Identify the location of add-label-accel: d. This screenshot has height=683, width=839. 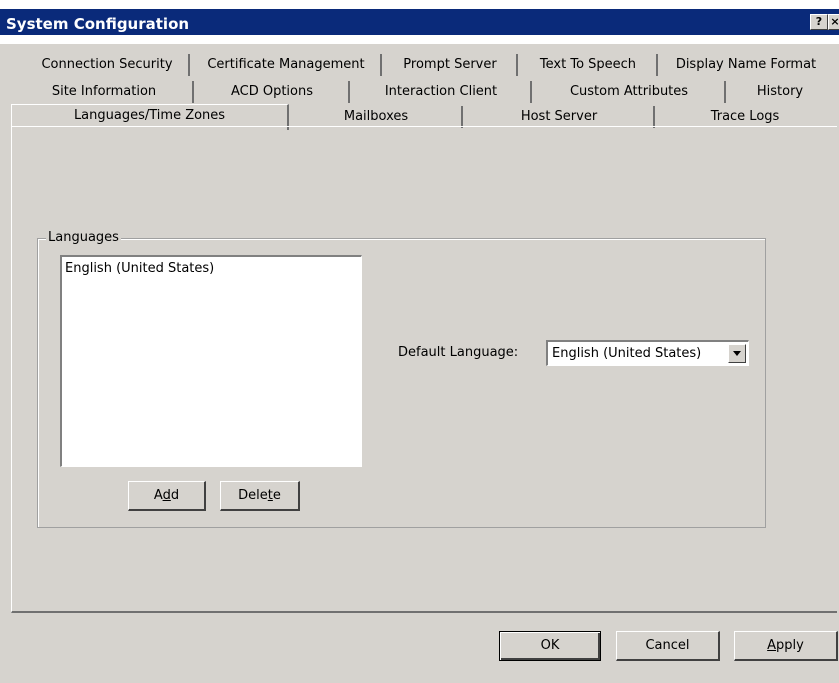
(166, 495).